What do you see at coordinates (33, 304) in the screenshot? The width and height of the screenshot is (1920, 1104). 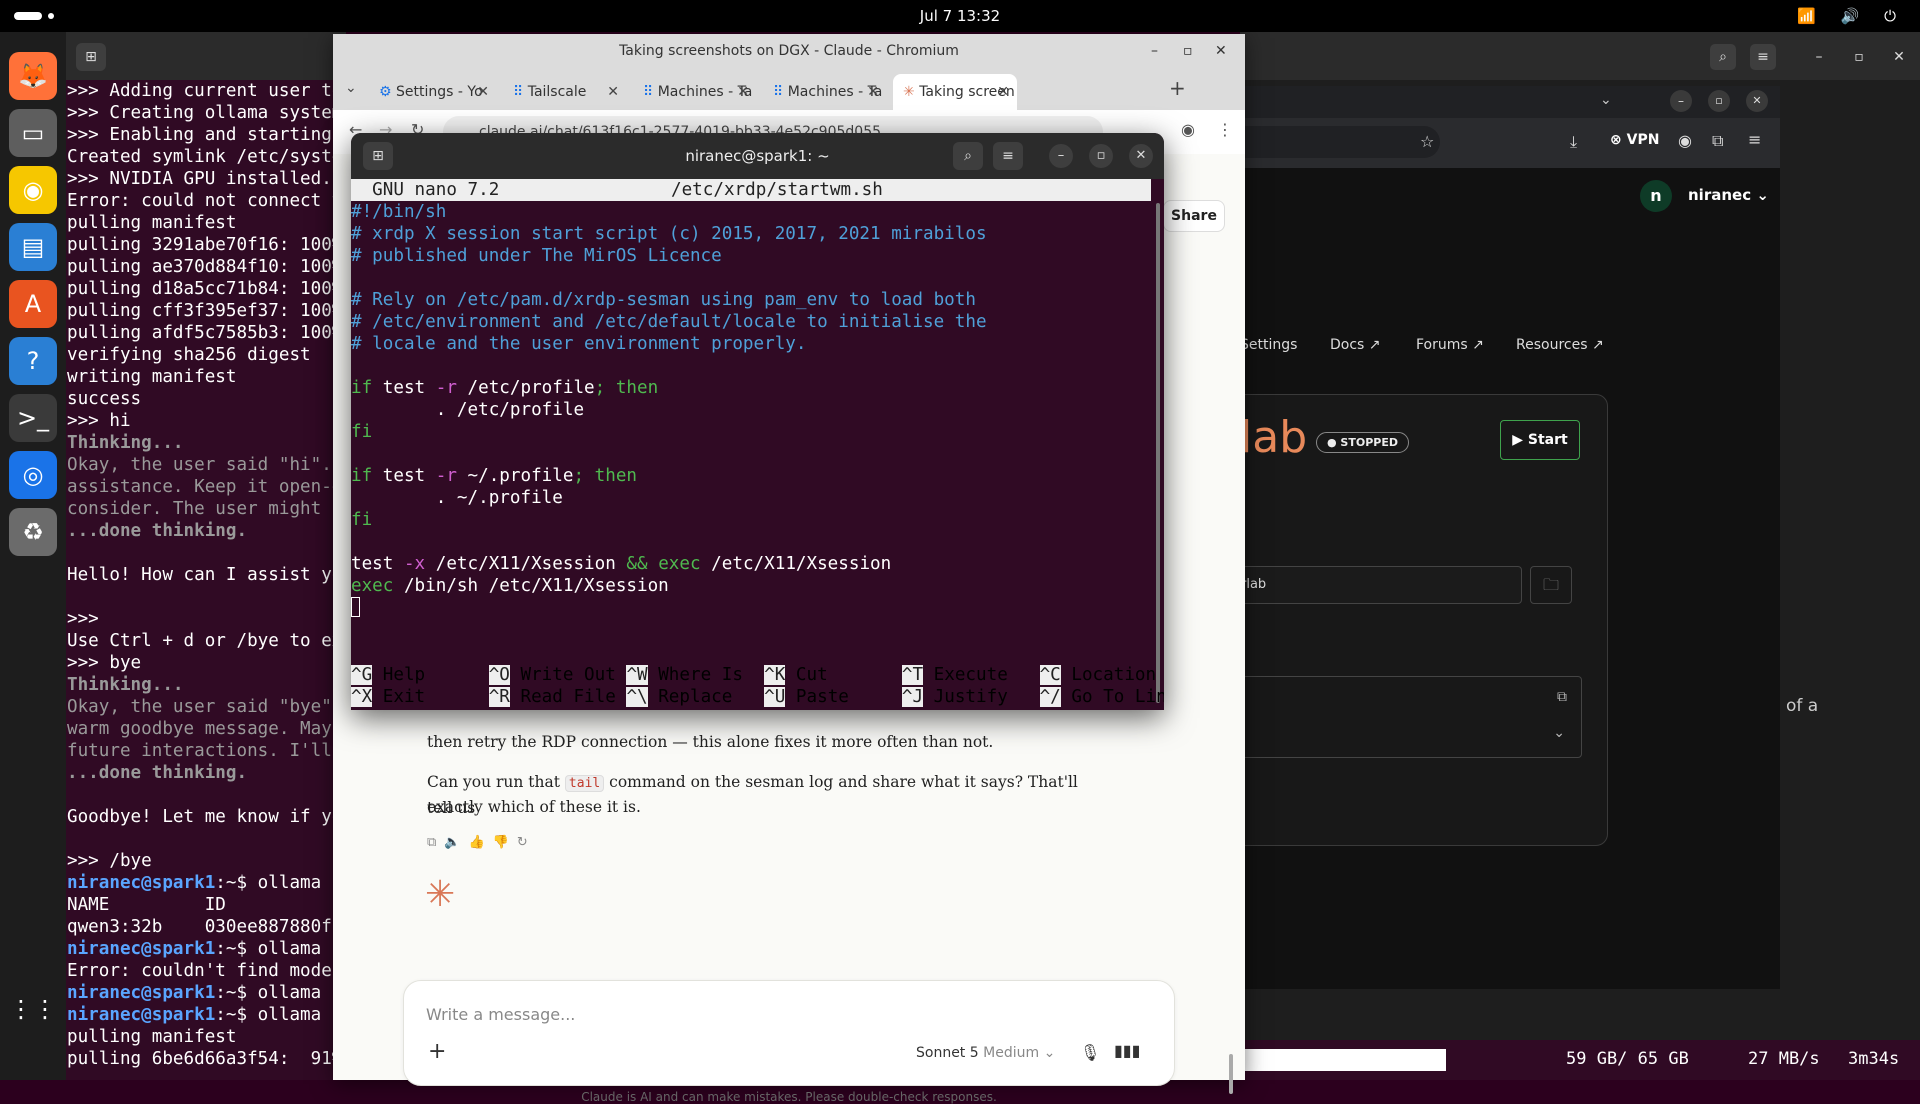 I see `app-center-icon: A` at bounding box center [33, 304].